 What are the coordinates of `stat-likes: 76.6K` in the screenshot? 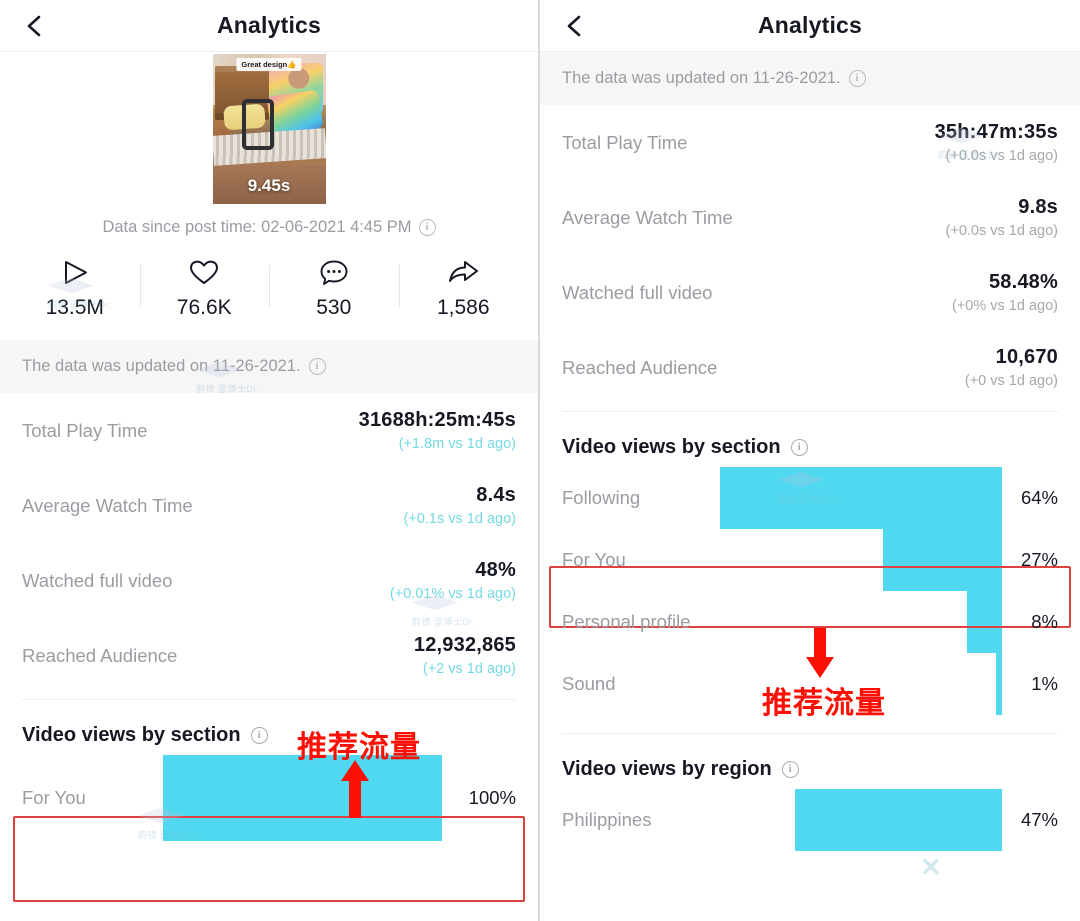 It's located at (204, 289).